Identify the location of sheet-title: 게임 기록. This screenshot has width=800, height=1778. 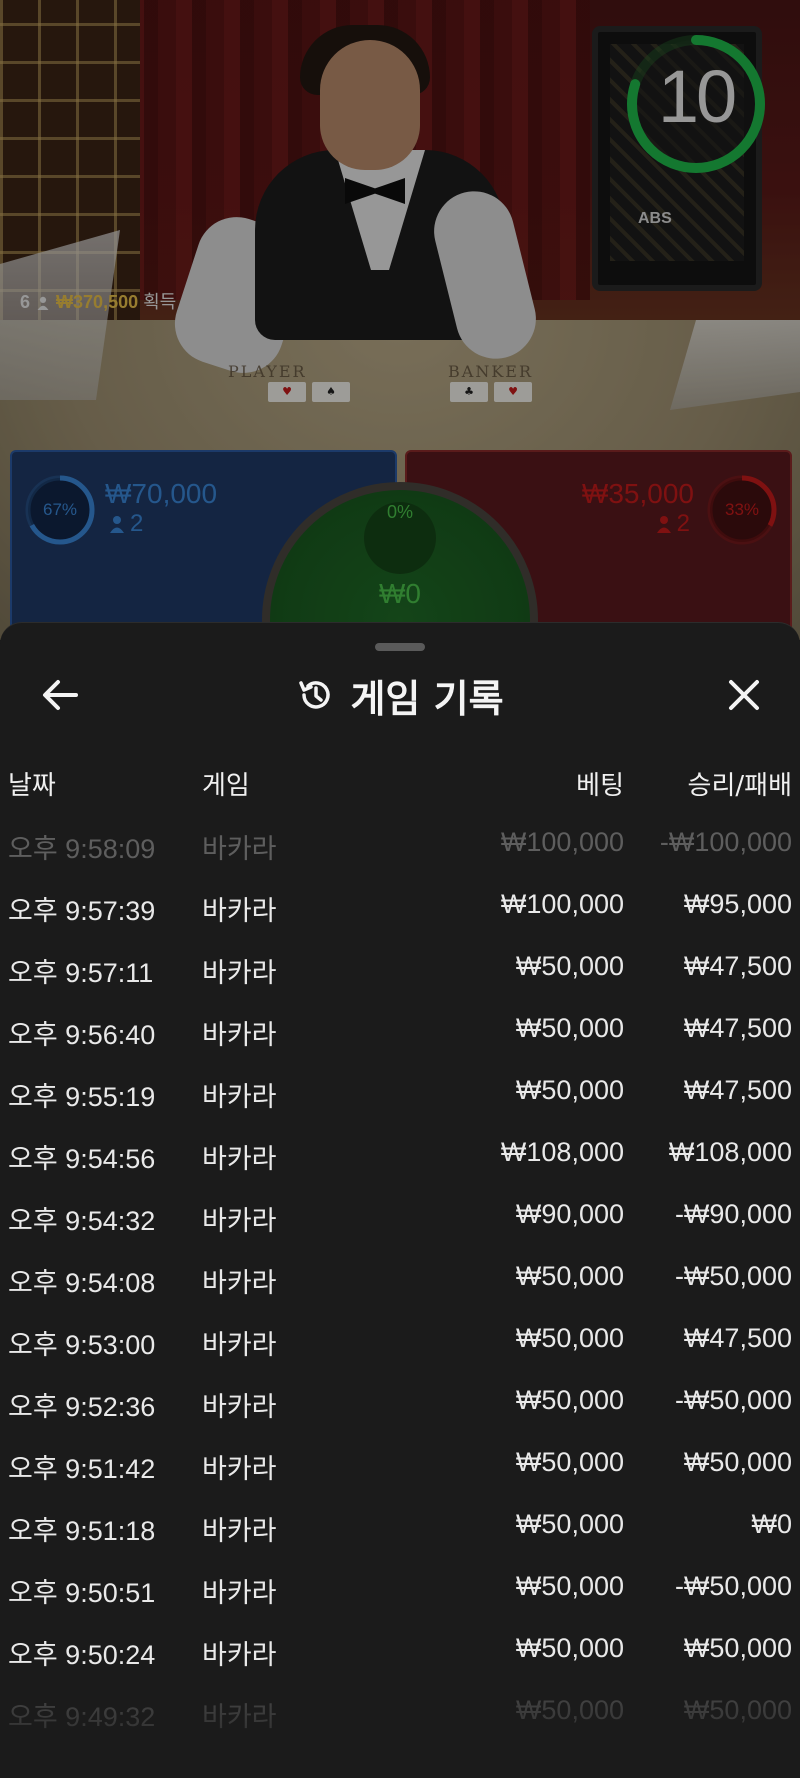
(427, 698).